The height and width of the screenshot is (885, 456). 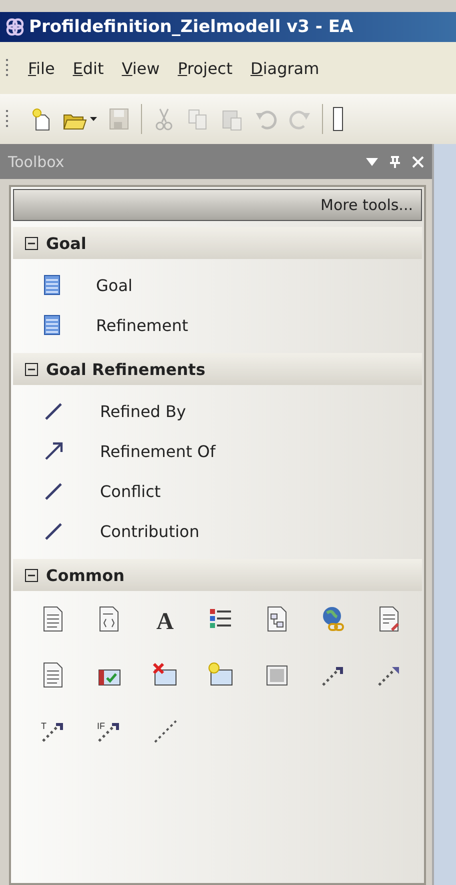 I want to click on window-title: Profildefinition_Zielmodell v3 - EA, so click(x=191, y=27).